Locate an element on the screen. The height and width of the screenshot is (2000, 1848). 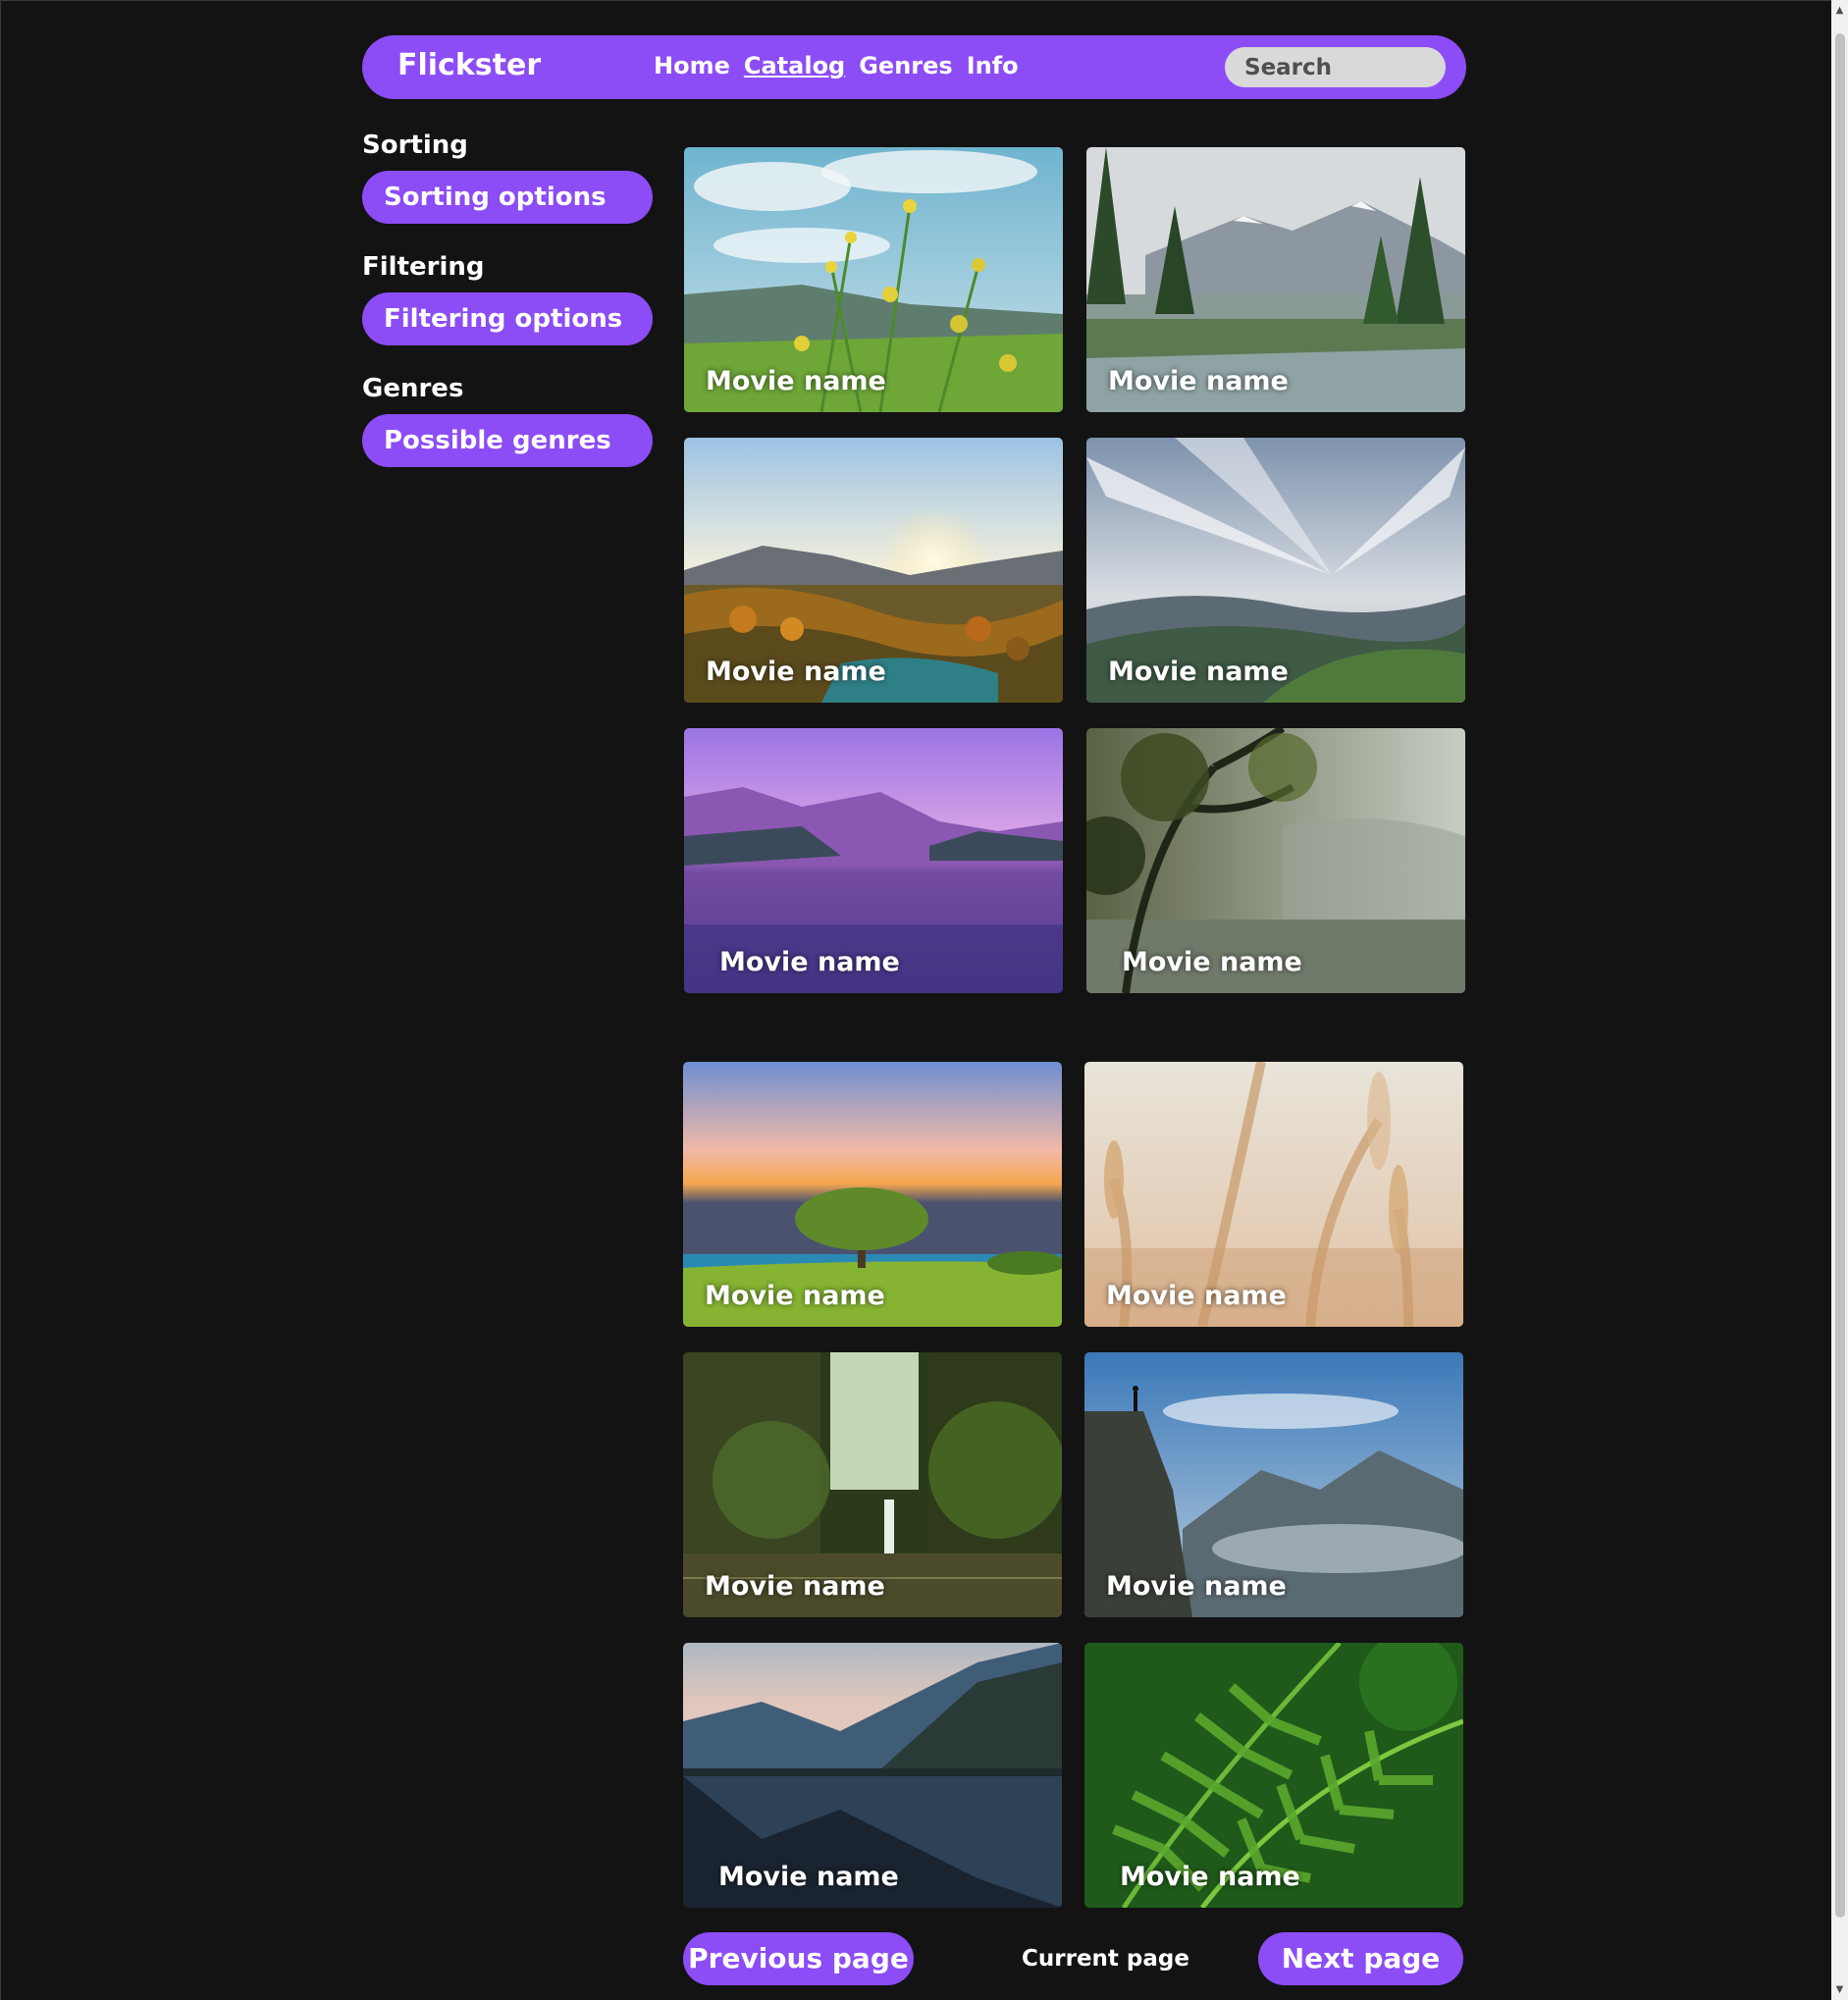
scroll-thumb is located at coordinates (1840, 975).